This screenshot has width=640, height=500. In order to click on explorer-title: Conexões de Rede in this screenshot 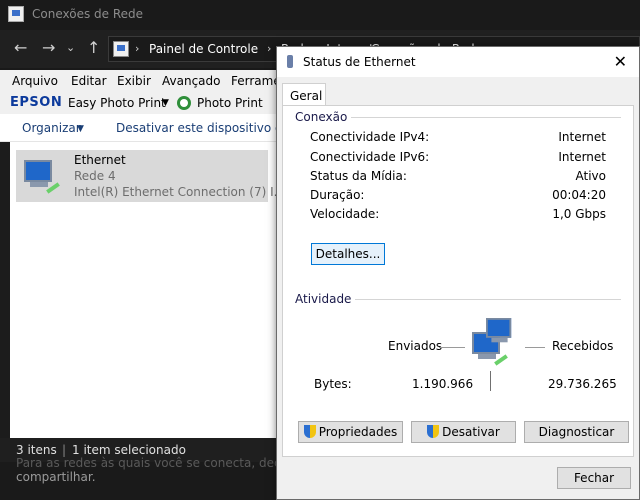, I will do `click(88, 14)`.